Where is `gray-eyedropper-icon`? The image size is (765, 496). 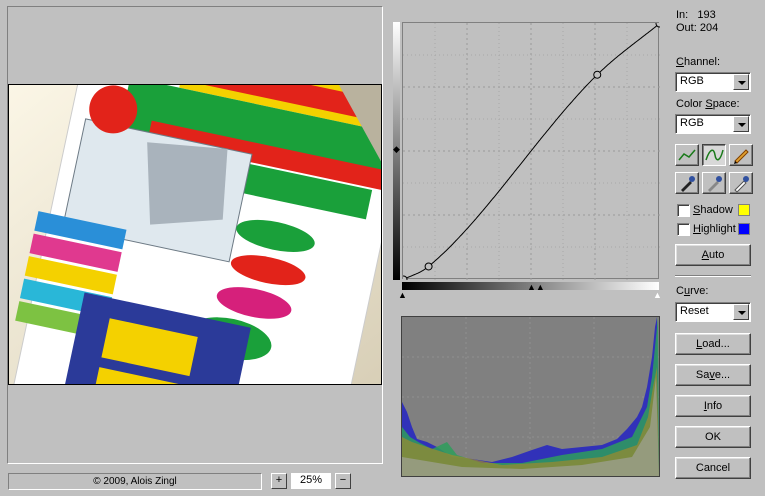 gray-eyedropper-icon is located at coordinates (715, 184).